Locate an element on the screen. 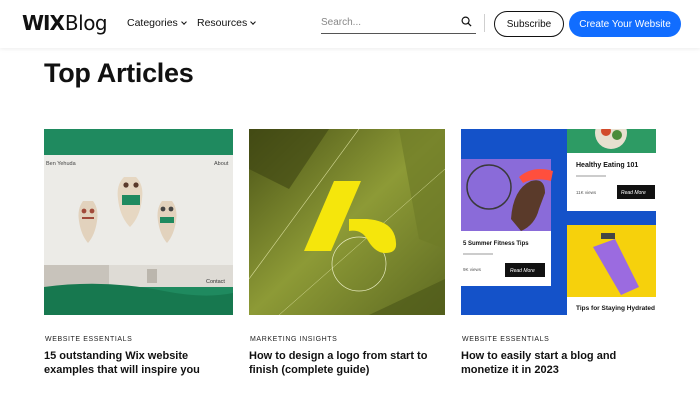 The height and width of the screenshot is (393, 700). article-thumbnail: Ben Yehuda About Contact is located at coordinates (138, 222).